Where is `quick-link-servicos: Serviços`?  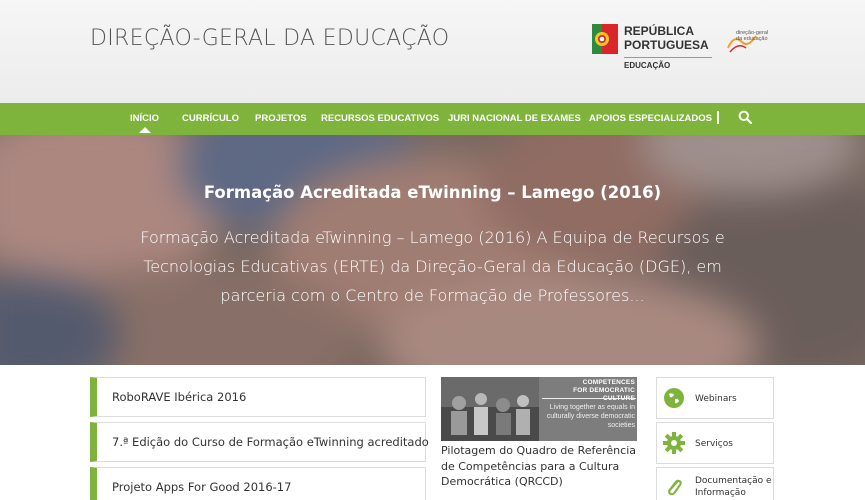 quick-link-servicos: Serviços is located at coordinates (715, 443).